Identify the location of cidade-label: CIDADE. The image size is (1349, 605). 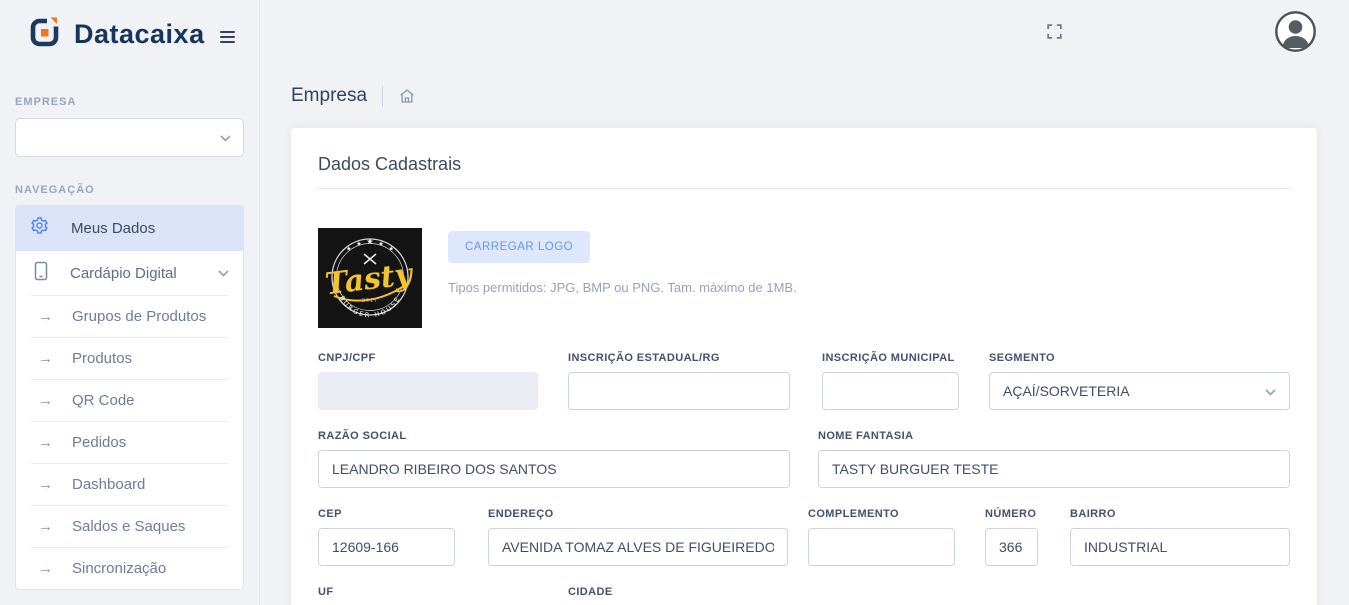
(590, 592).